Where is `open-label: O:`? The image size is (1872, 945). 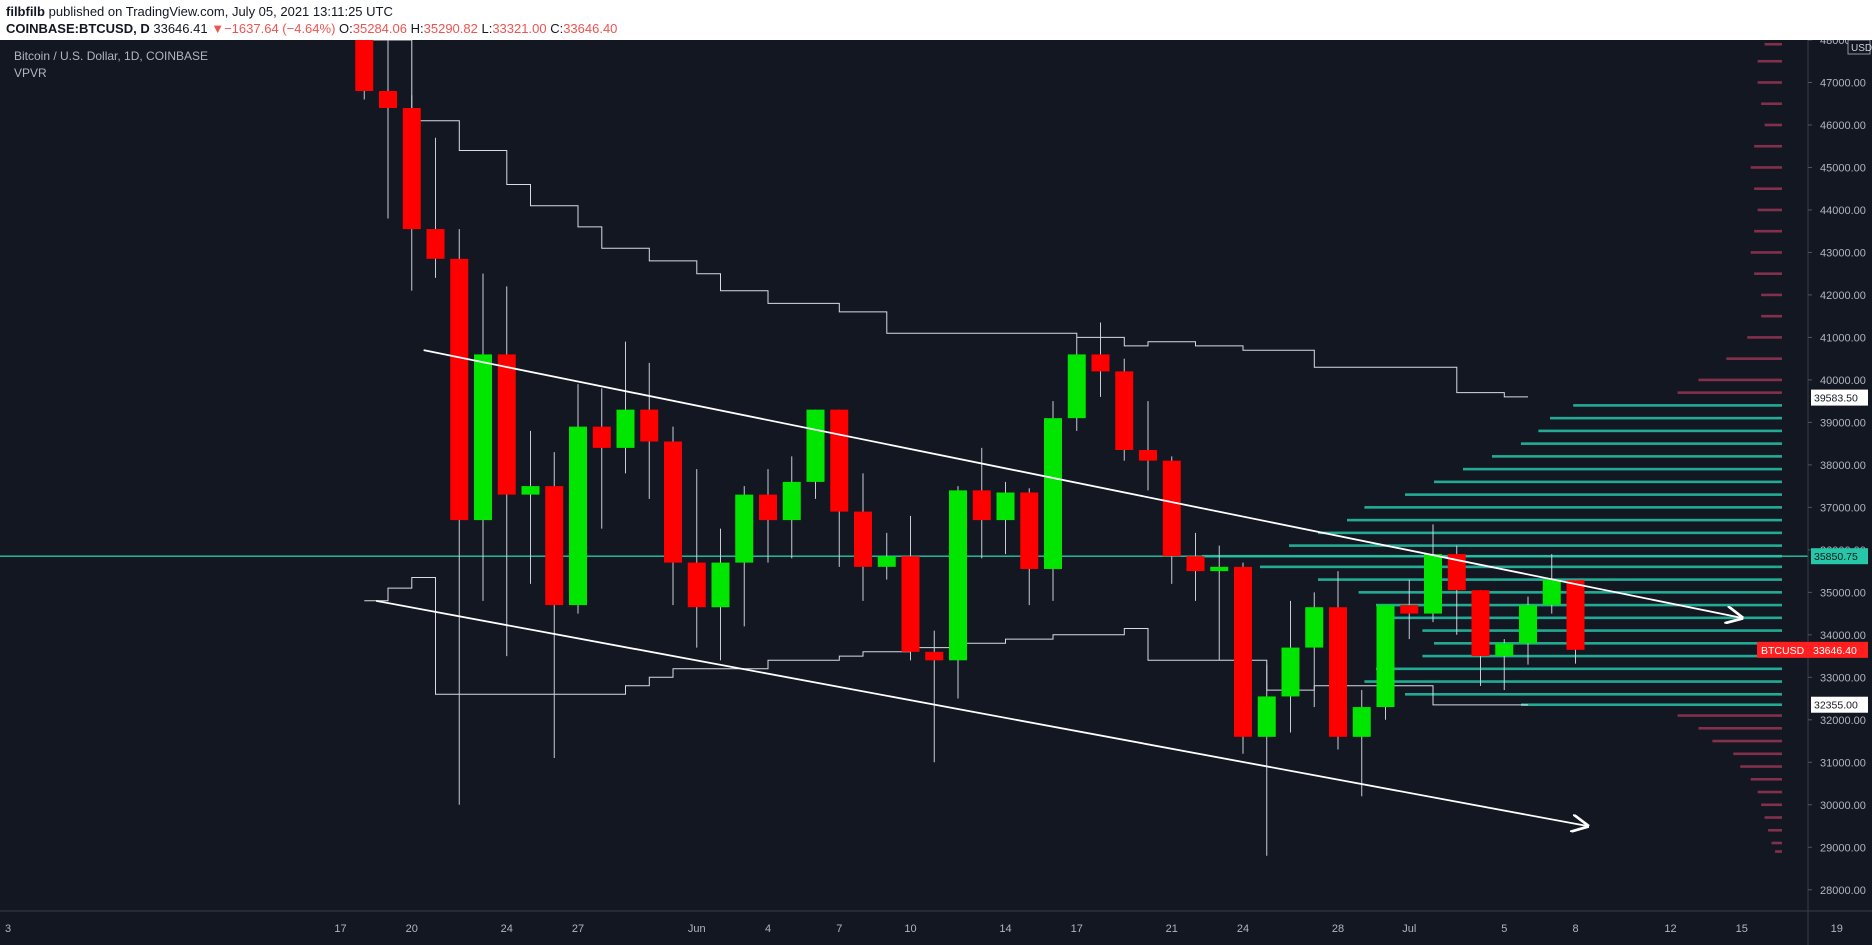
open-label: O: is located at coordinates (346, 28).